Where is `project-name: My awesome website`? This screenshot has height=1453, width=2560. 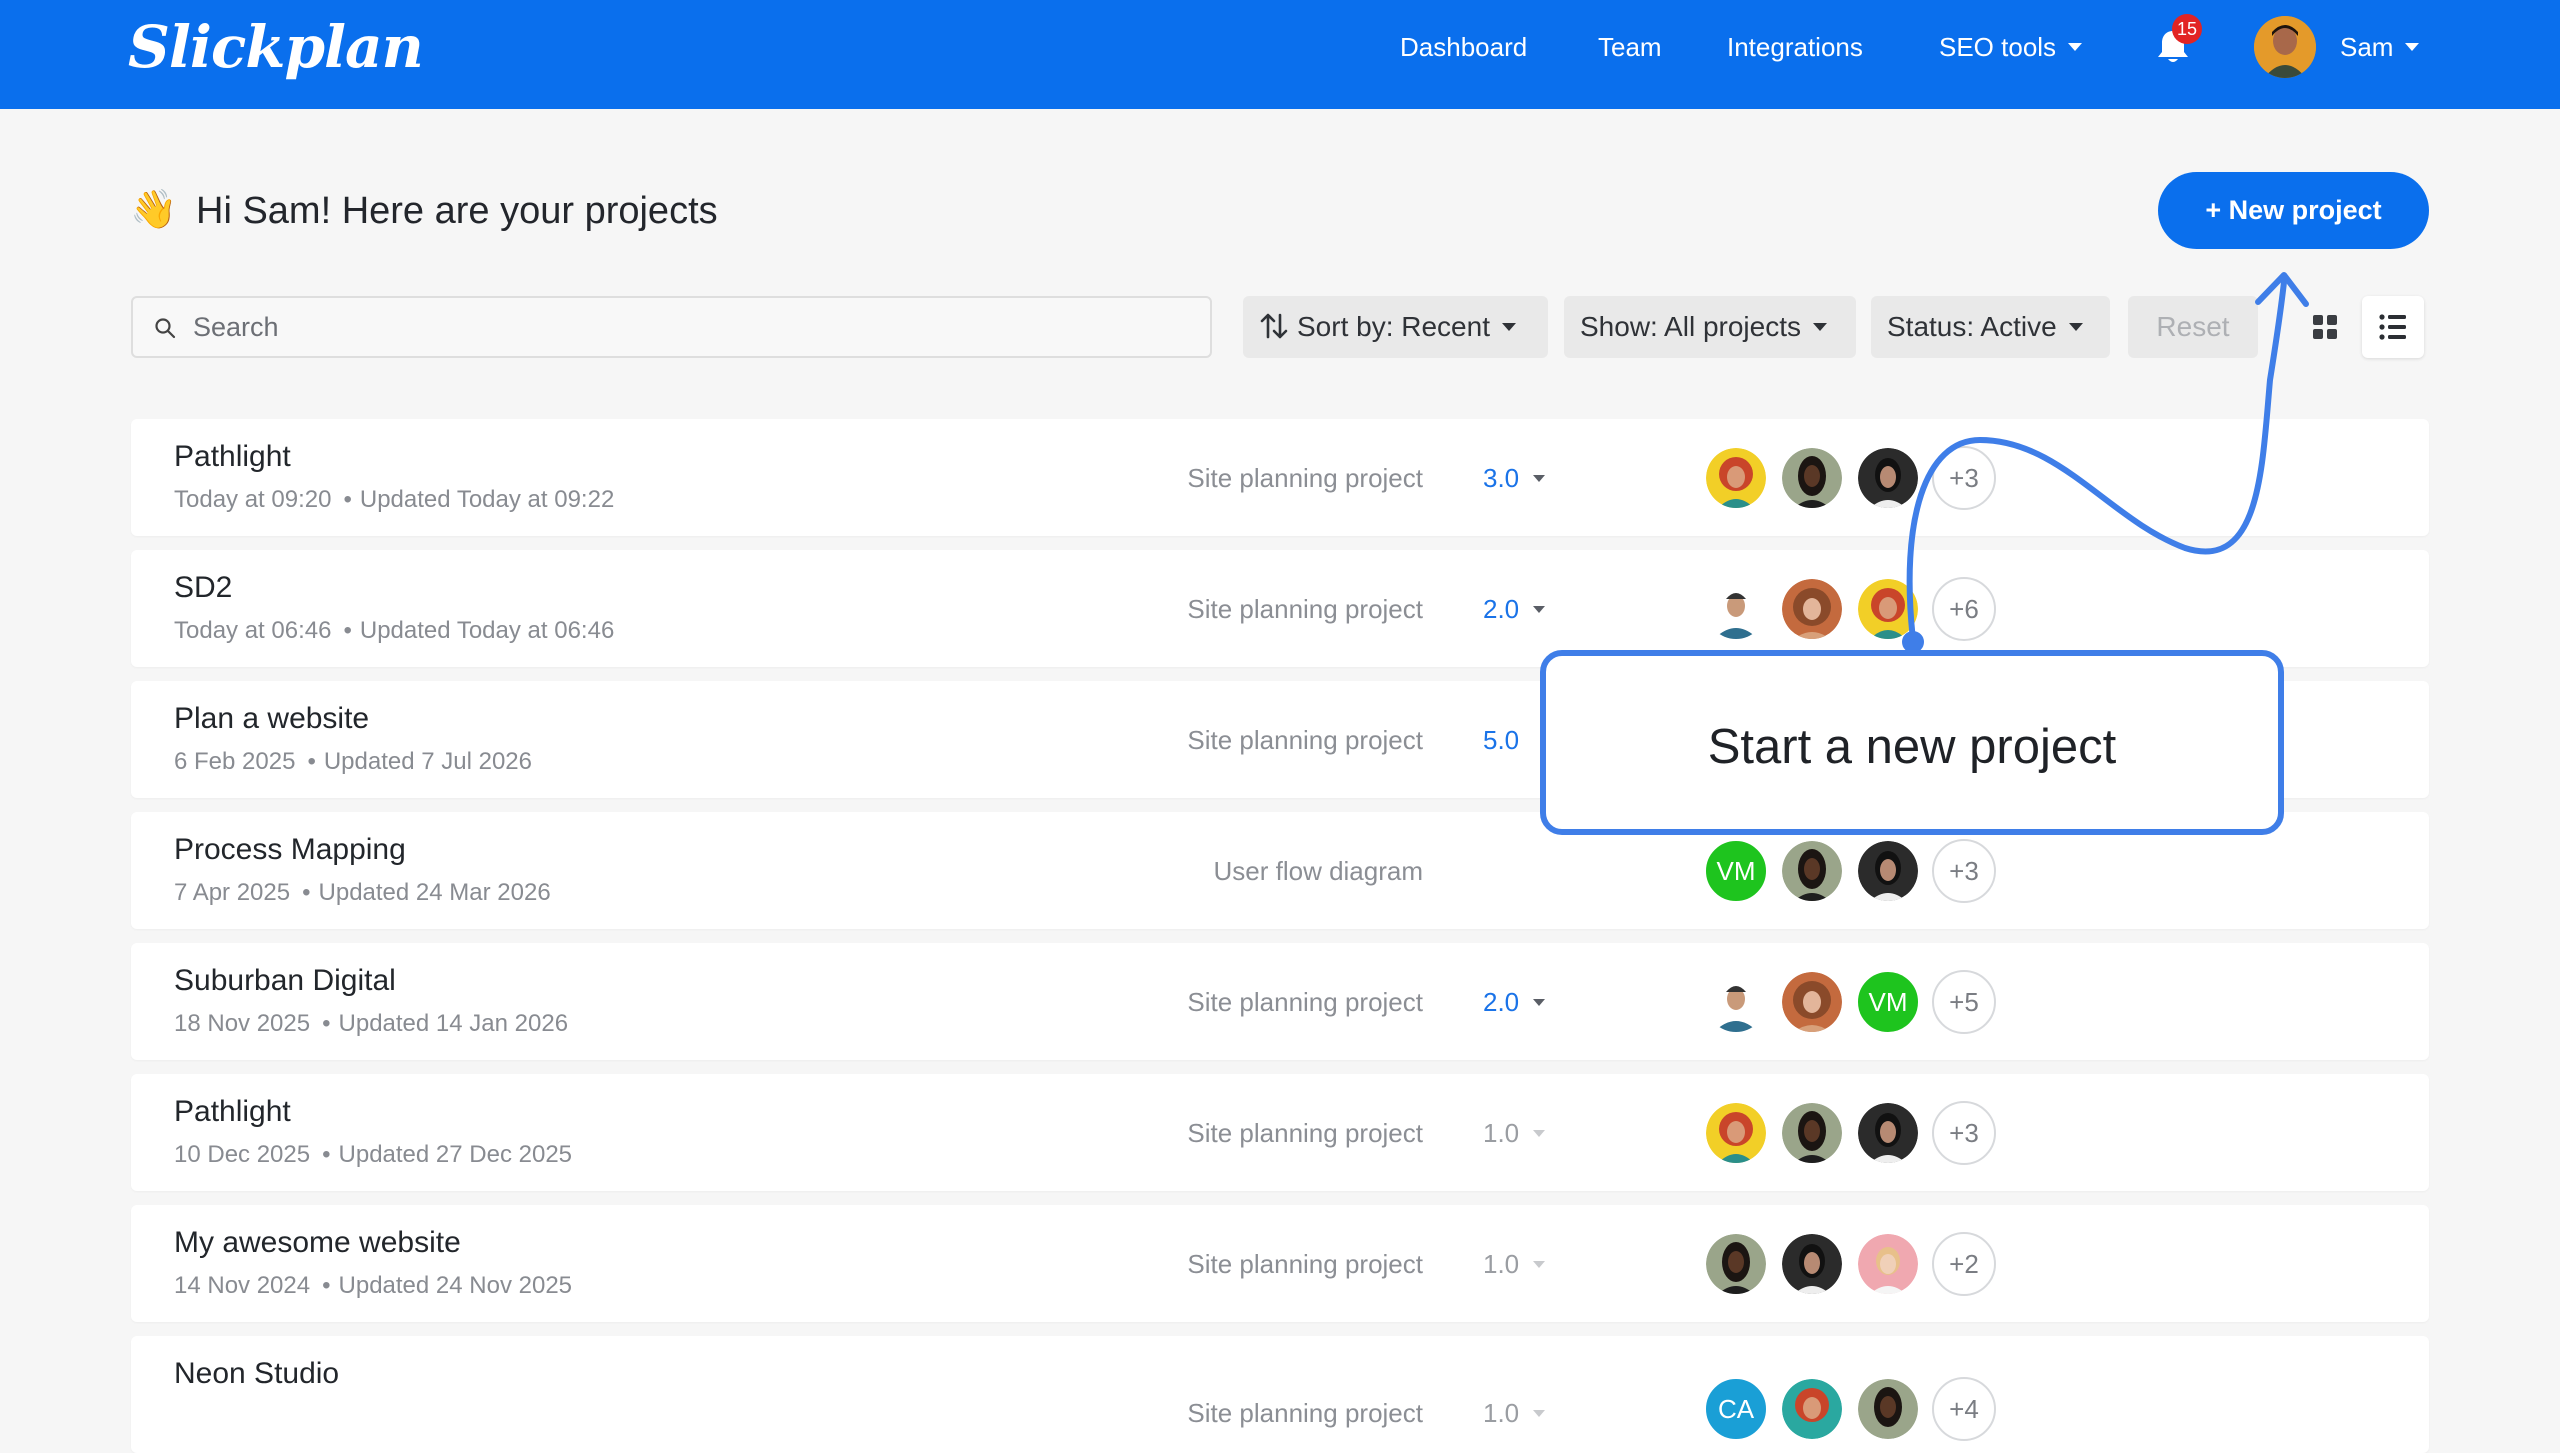
project-name: My awesome website is located at coordinates (317, 1243).